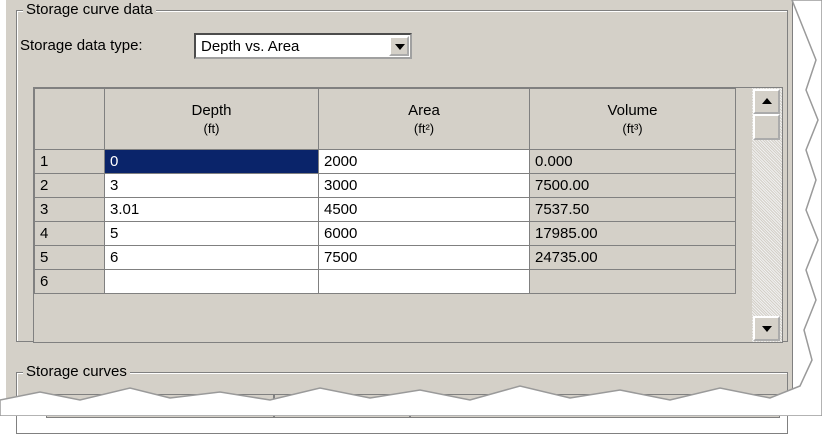 The image size is (822, 434). I want to click on scroll-down-button, so click(766, 328).